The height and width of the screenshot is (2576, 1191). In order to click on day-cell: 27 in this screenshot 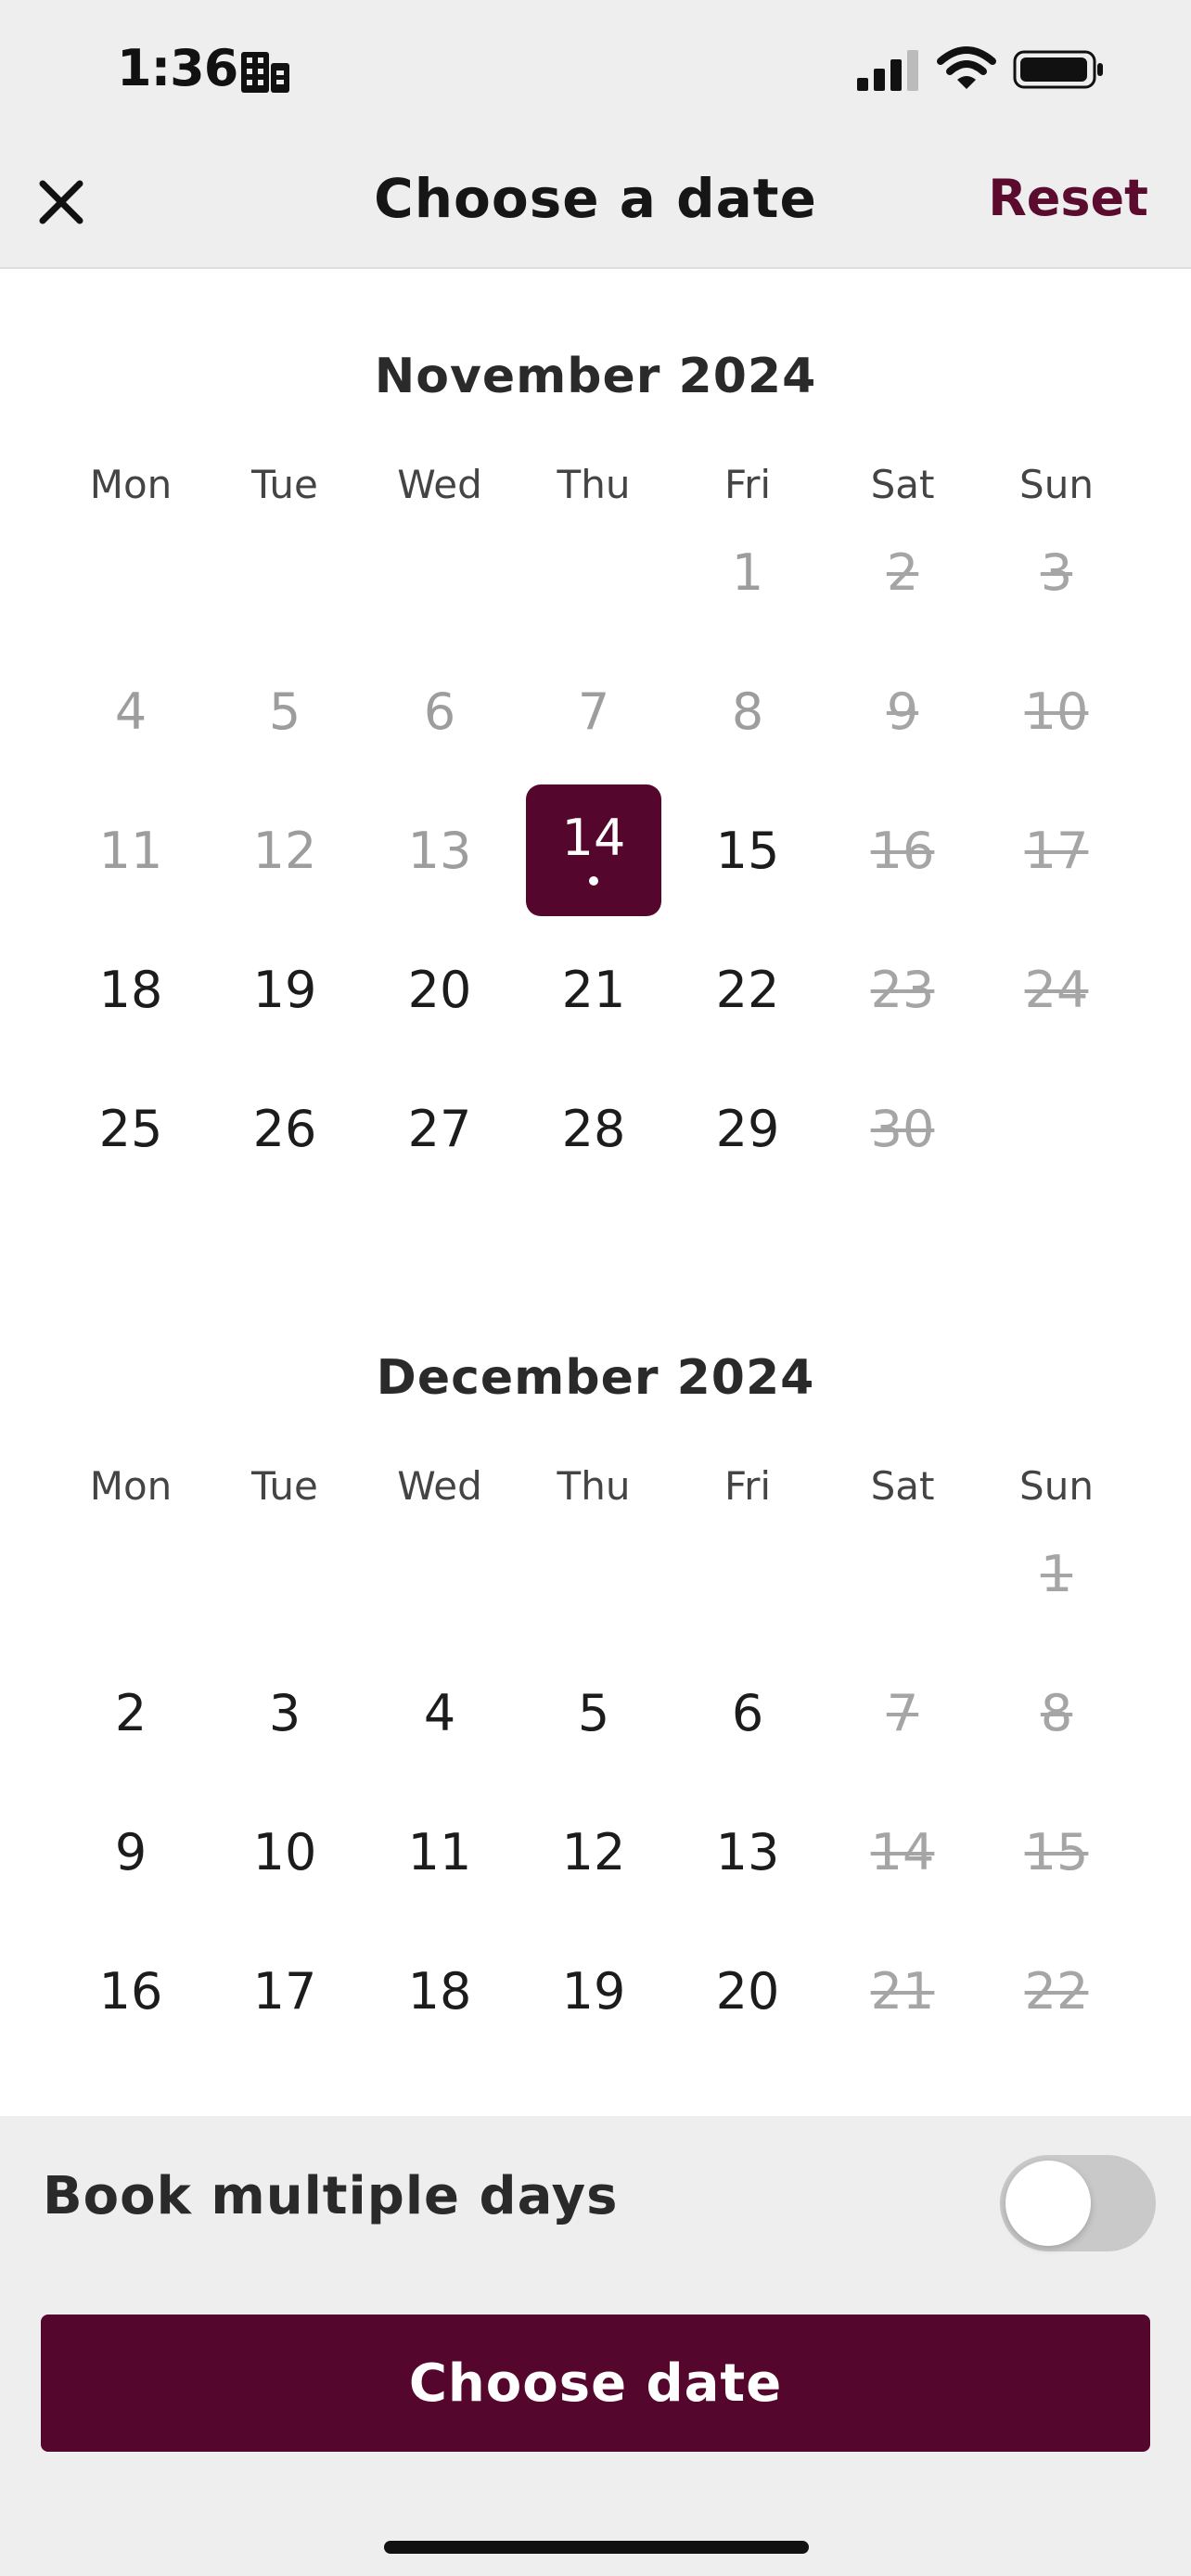, I will do `click(439, 1129)`.